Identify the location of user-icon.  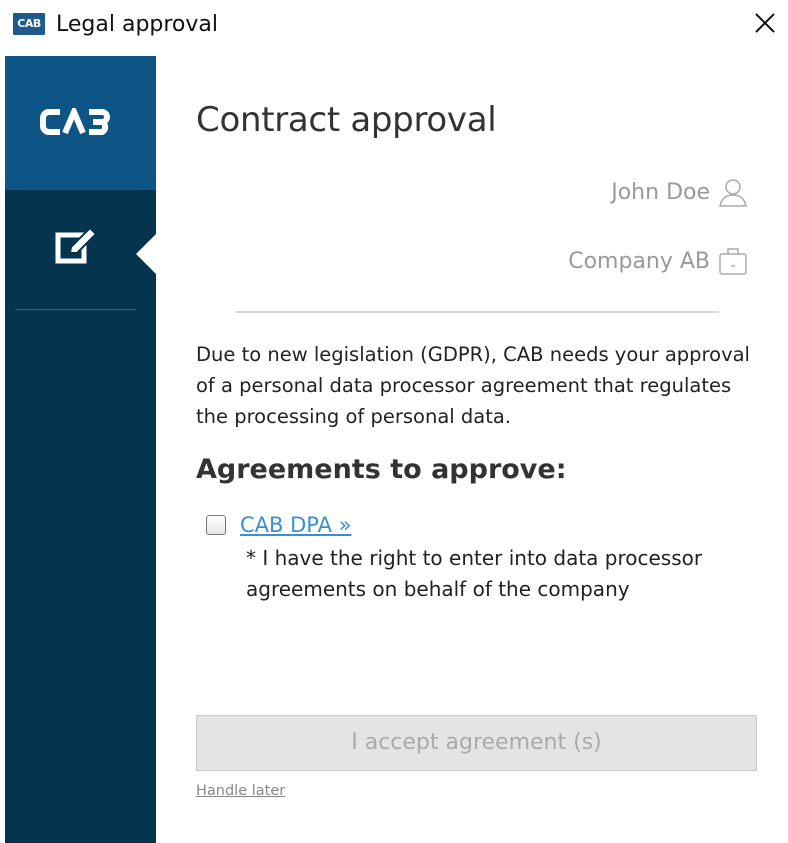
(733, 193).